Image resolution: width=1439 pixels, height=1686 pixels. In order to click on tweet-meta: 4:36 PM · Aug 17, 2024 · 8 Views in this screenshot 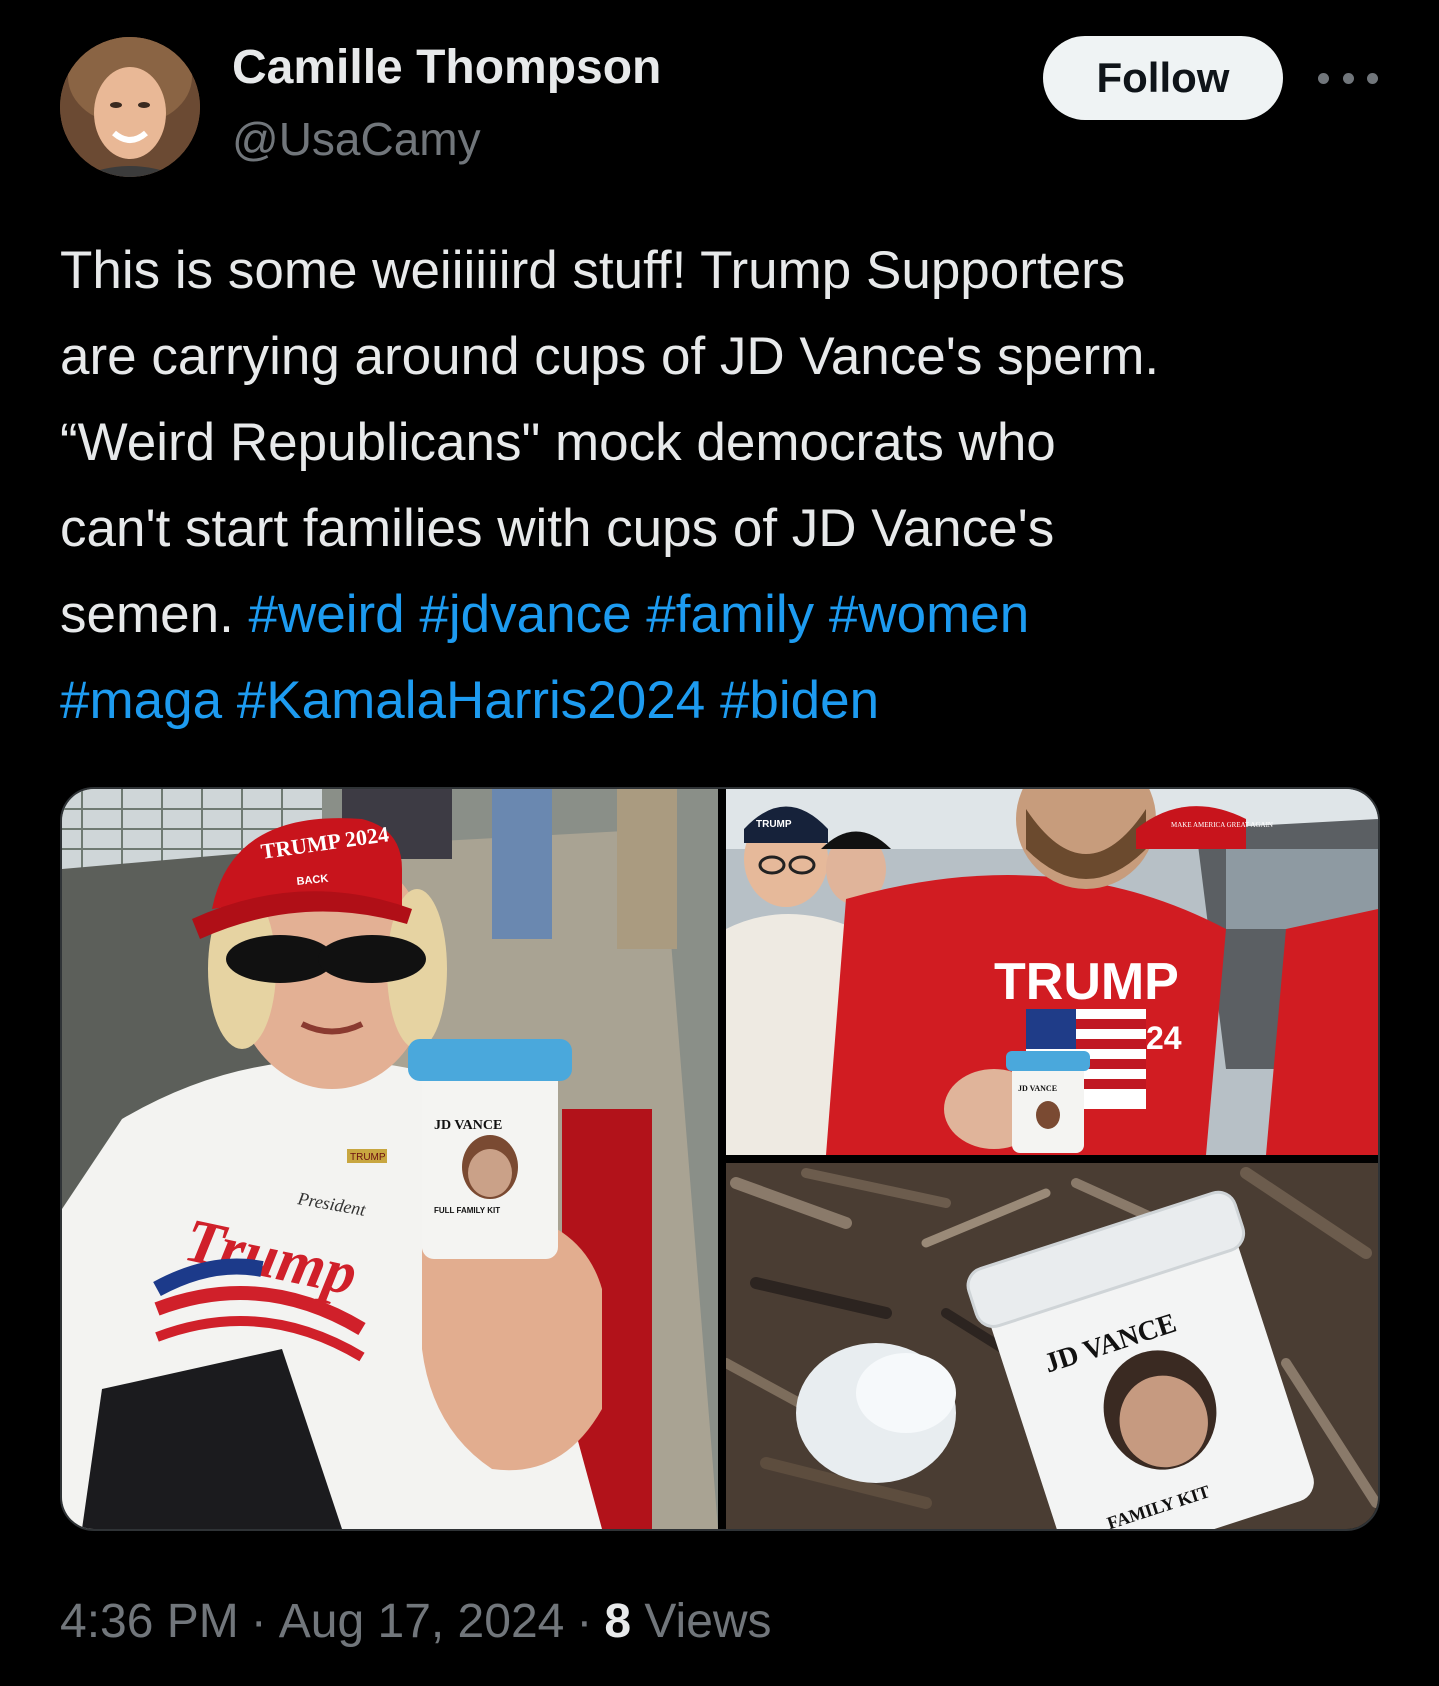, I will do `click(416, 1621)`.